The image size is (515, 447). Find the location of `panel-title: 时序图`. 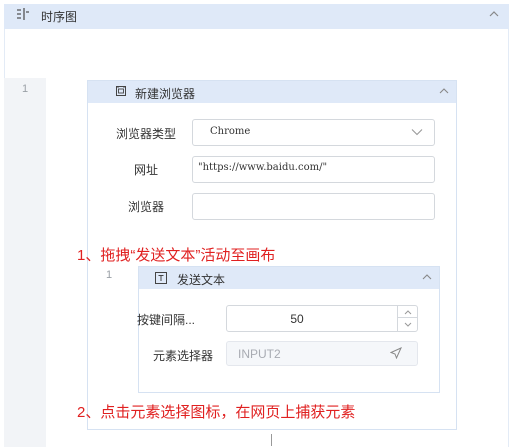

panel-title: 时序图 is located at coordinates (59, 17).